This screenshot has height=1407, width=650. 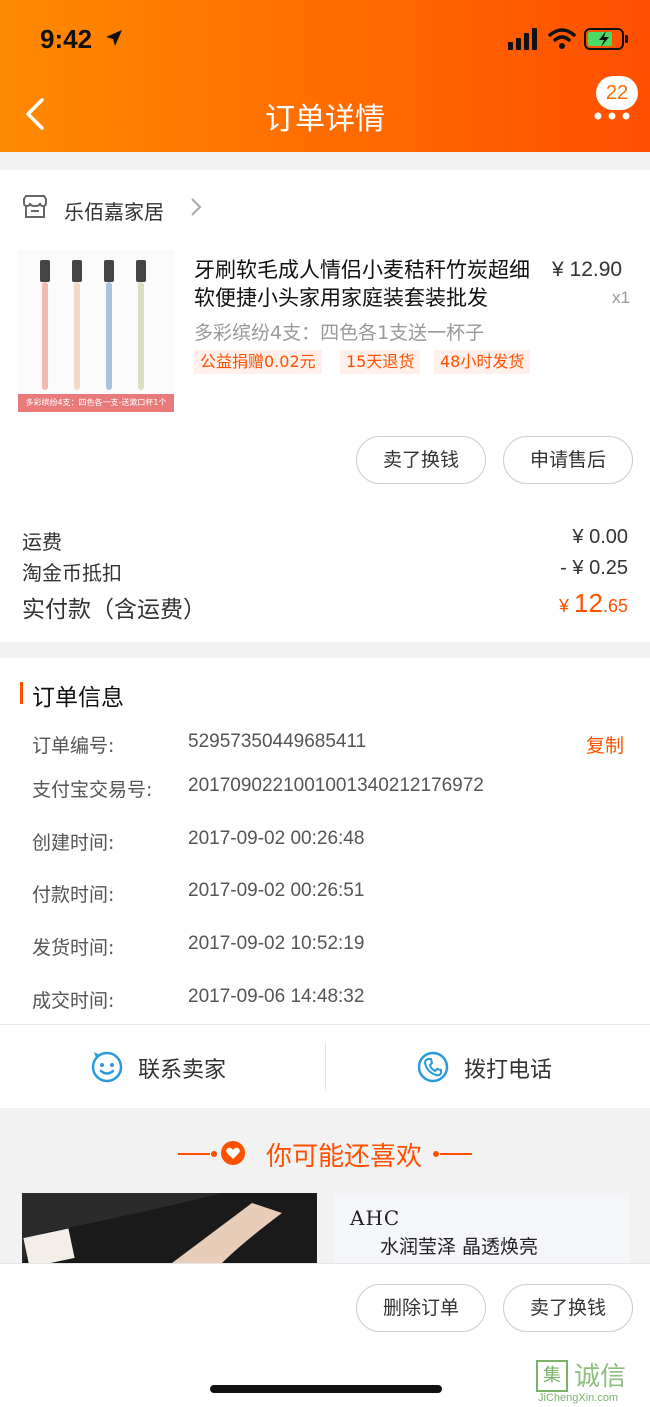 What do you see at coordinates (196, 207) in the screenshot?
I see `chevron-right-icon` at bounding box center [196, 207].